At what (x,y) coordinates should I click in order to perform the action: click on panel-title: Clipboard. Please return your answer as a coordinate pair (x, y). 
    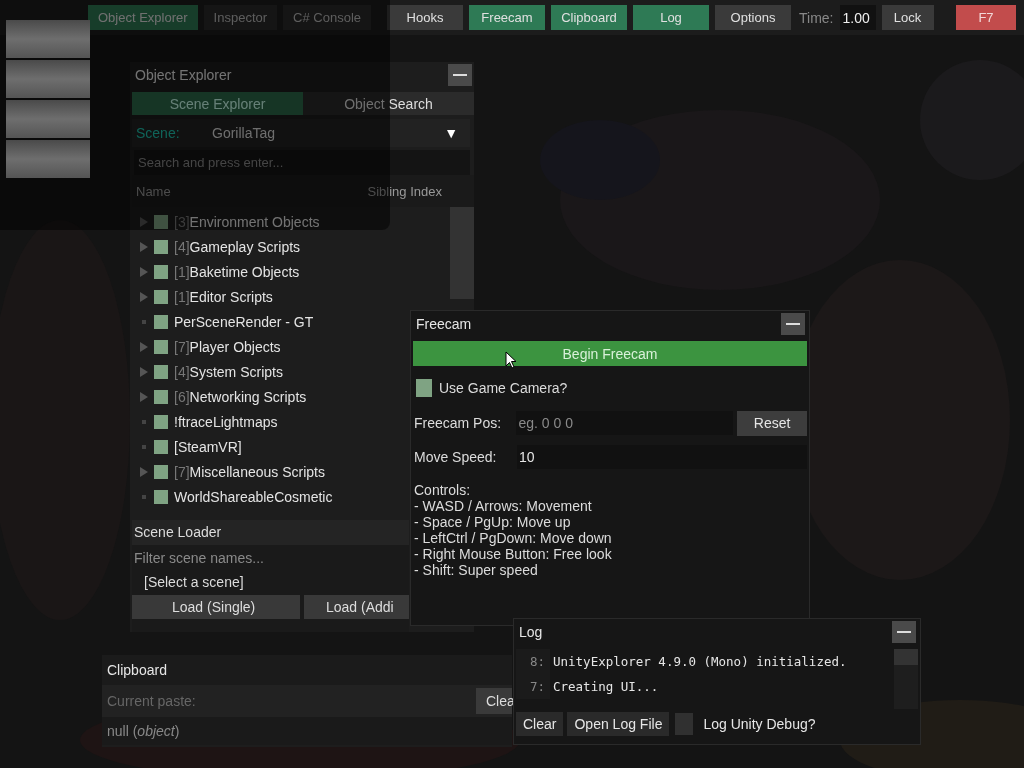
    Looking at the image, I should click on (137, 670).